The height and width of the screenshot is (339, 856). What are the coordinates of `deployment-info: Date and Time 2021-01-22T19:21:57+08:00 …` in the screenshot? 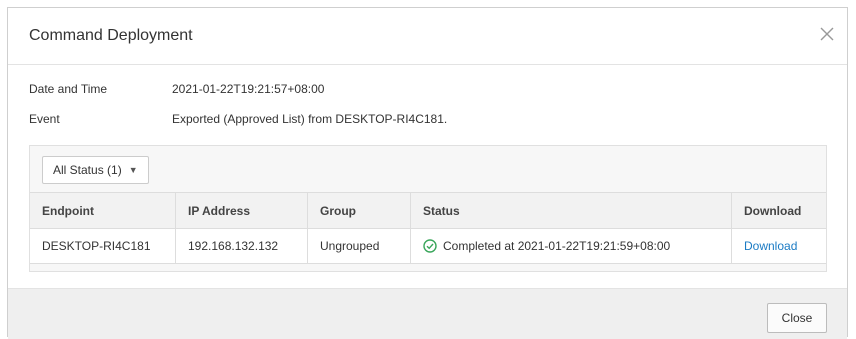 It's located at (238, 112).